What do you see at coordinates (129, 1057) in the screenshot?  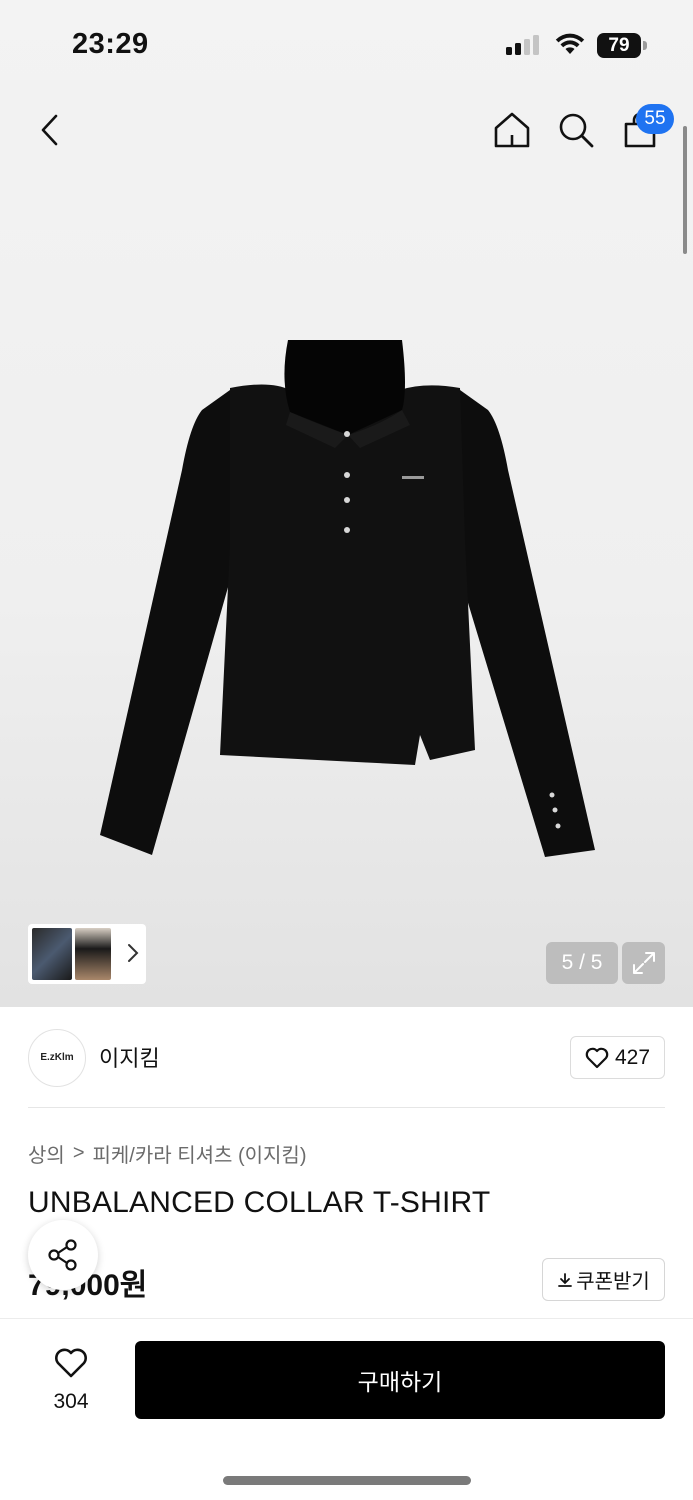 I see `brand-name: 이지킴` at bounding box center [129, 1057].